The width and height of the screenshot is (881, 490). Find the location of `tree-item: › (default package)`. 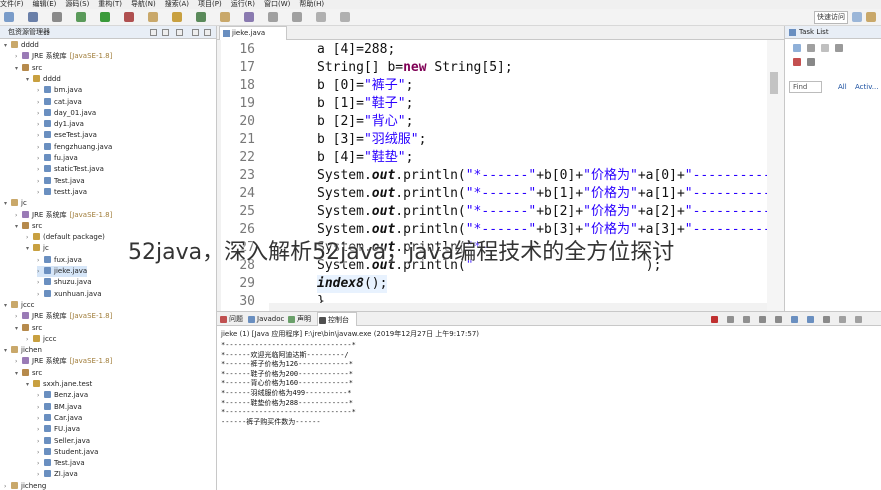

tree-item: › (default package) is located at coordinates (65, 237).